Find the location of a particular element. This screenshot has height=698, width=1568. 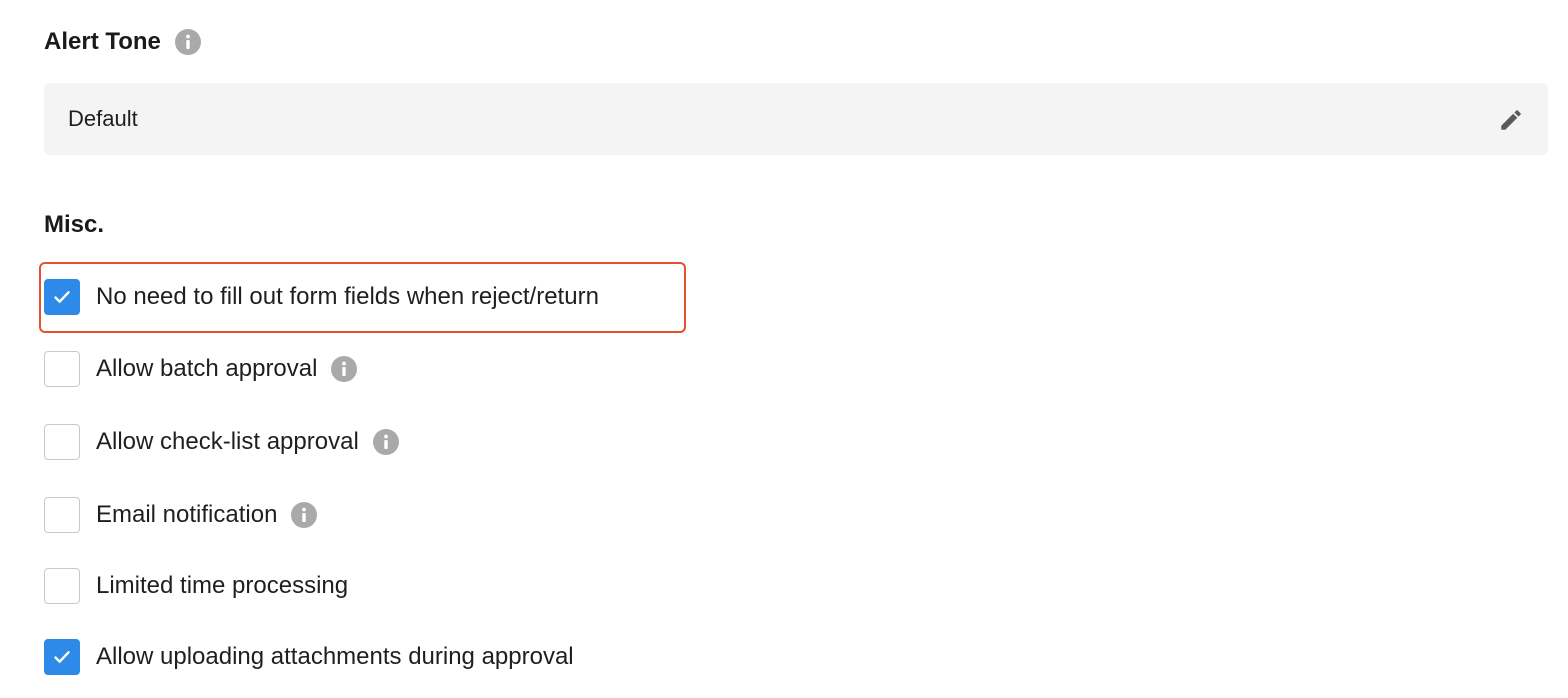

misc-heading: Misc. is located at coordinates (74, 225).